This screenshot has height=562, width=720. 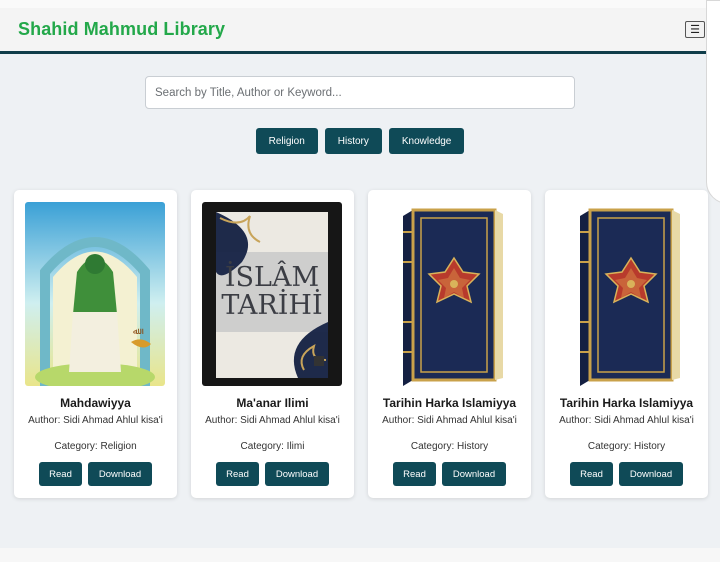 I want to click on book-cover-image: ﷲ, so click(x=95, y=294).